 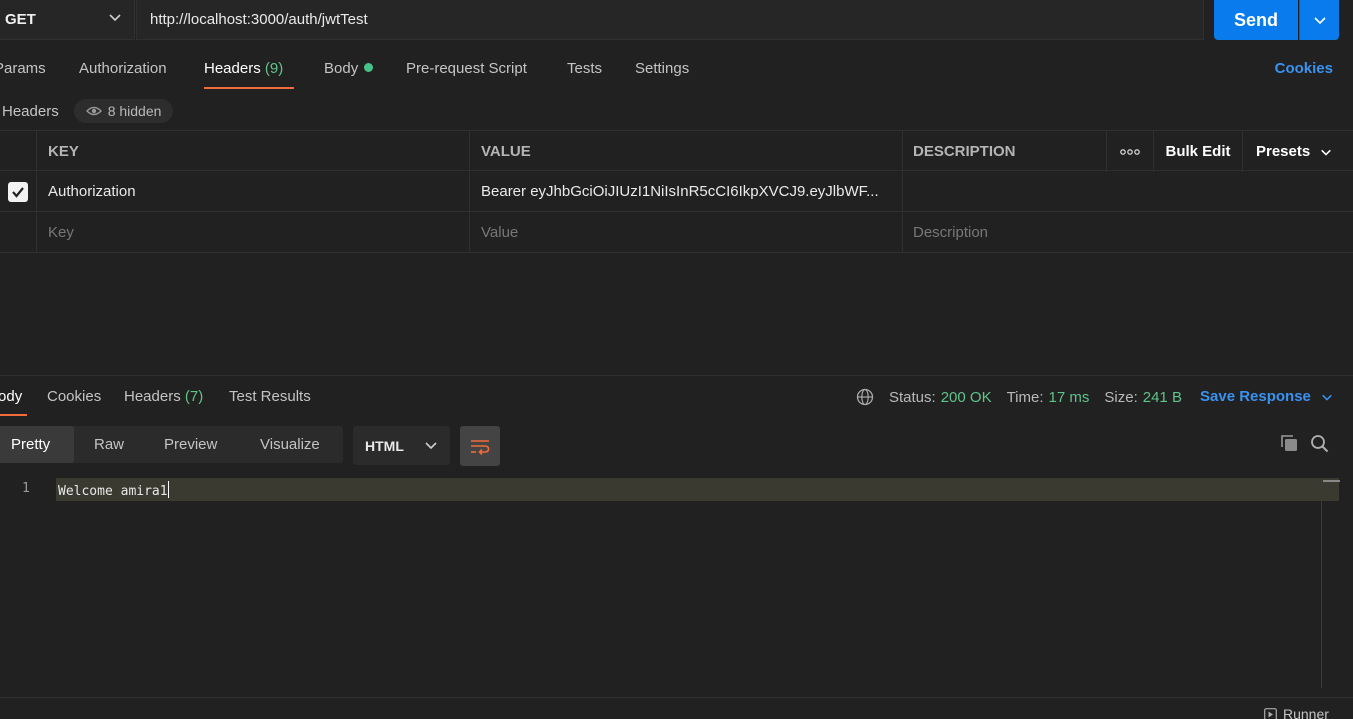 What do you see at coordinates (18, 151) in the screenshot?
I see `checkbox-column-header` at bounding box center [18, 151].